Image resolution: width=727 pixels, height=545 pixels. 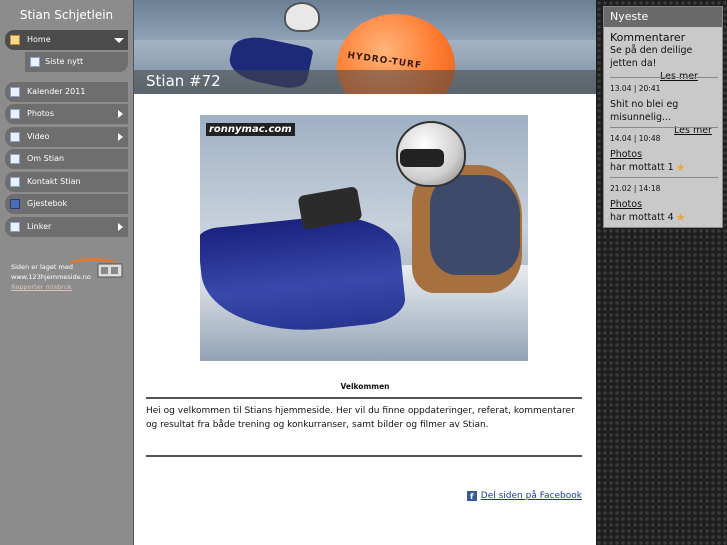 I want to click on rider-vest, so click(x=475, y=225).